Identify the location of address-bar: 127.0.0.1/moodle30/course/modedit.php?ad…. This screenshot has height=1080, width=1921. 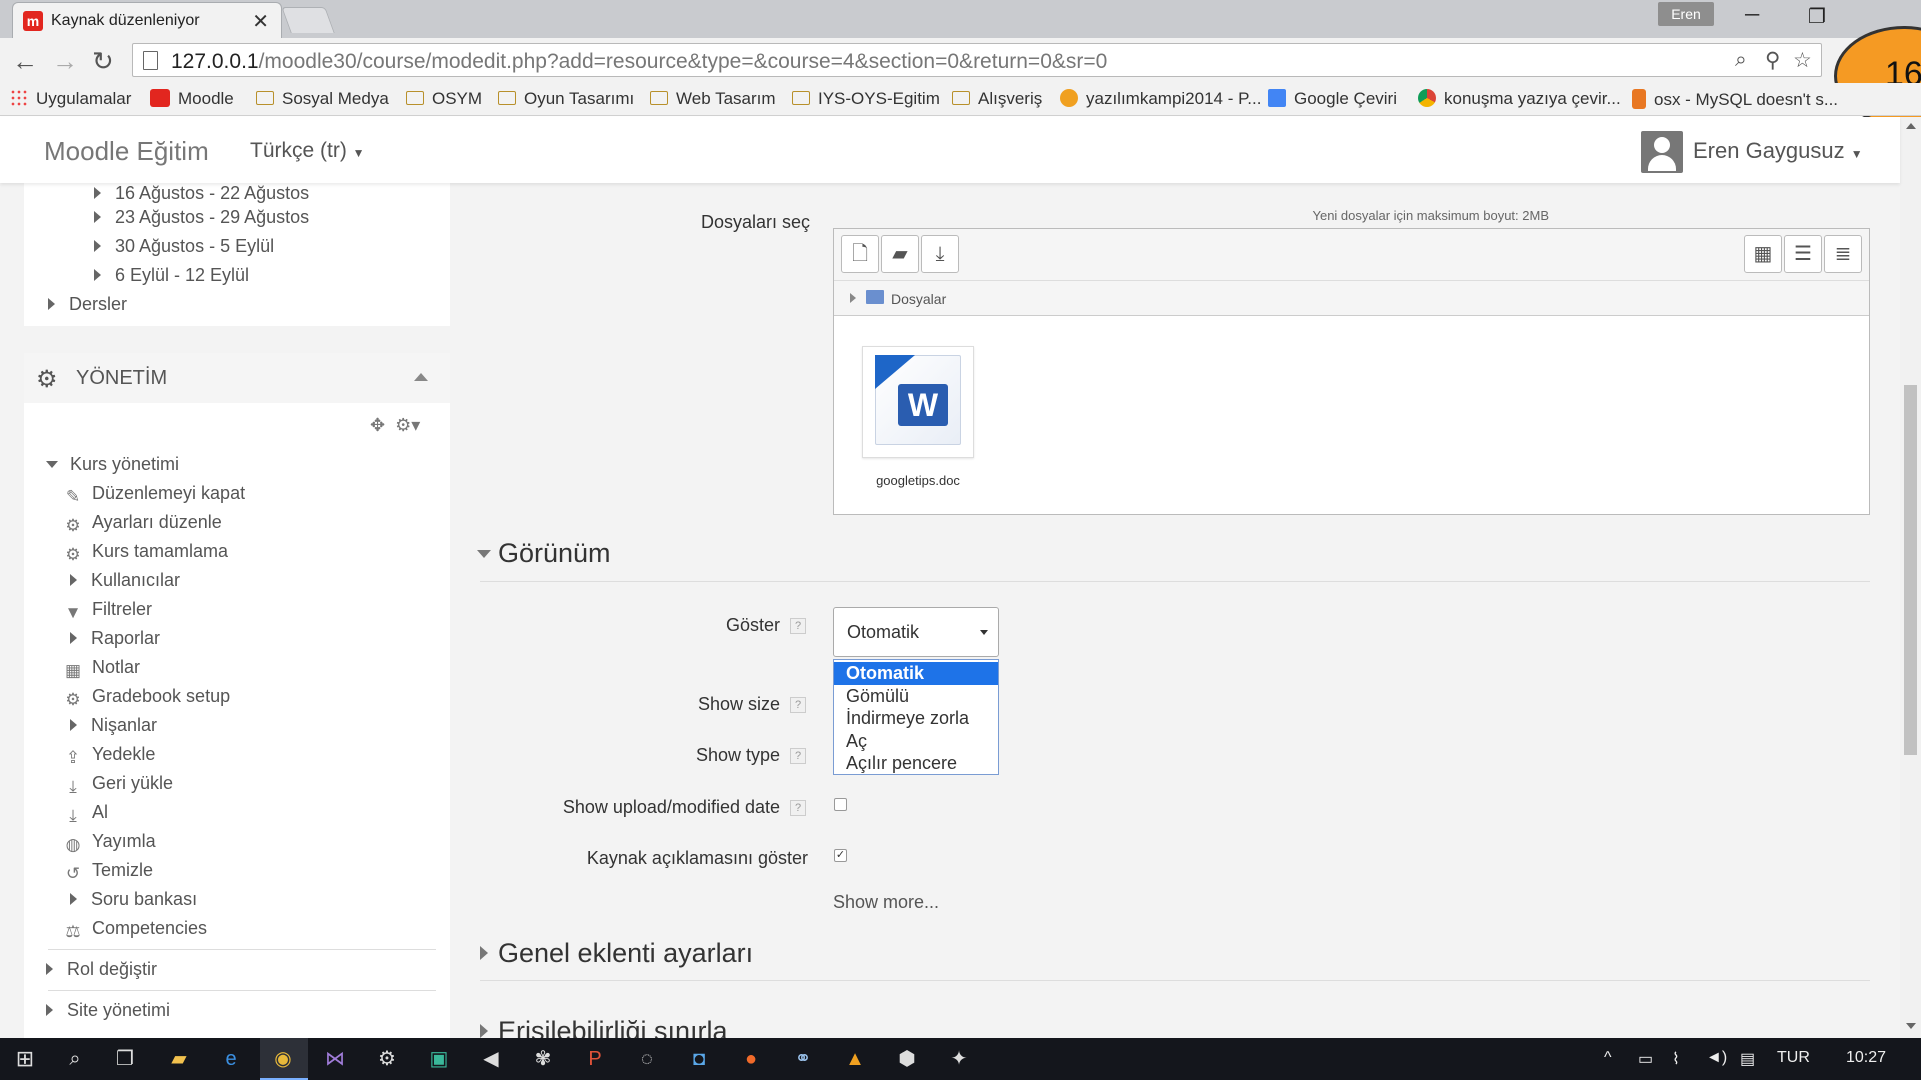
(977, 60).